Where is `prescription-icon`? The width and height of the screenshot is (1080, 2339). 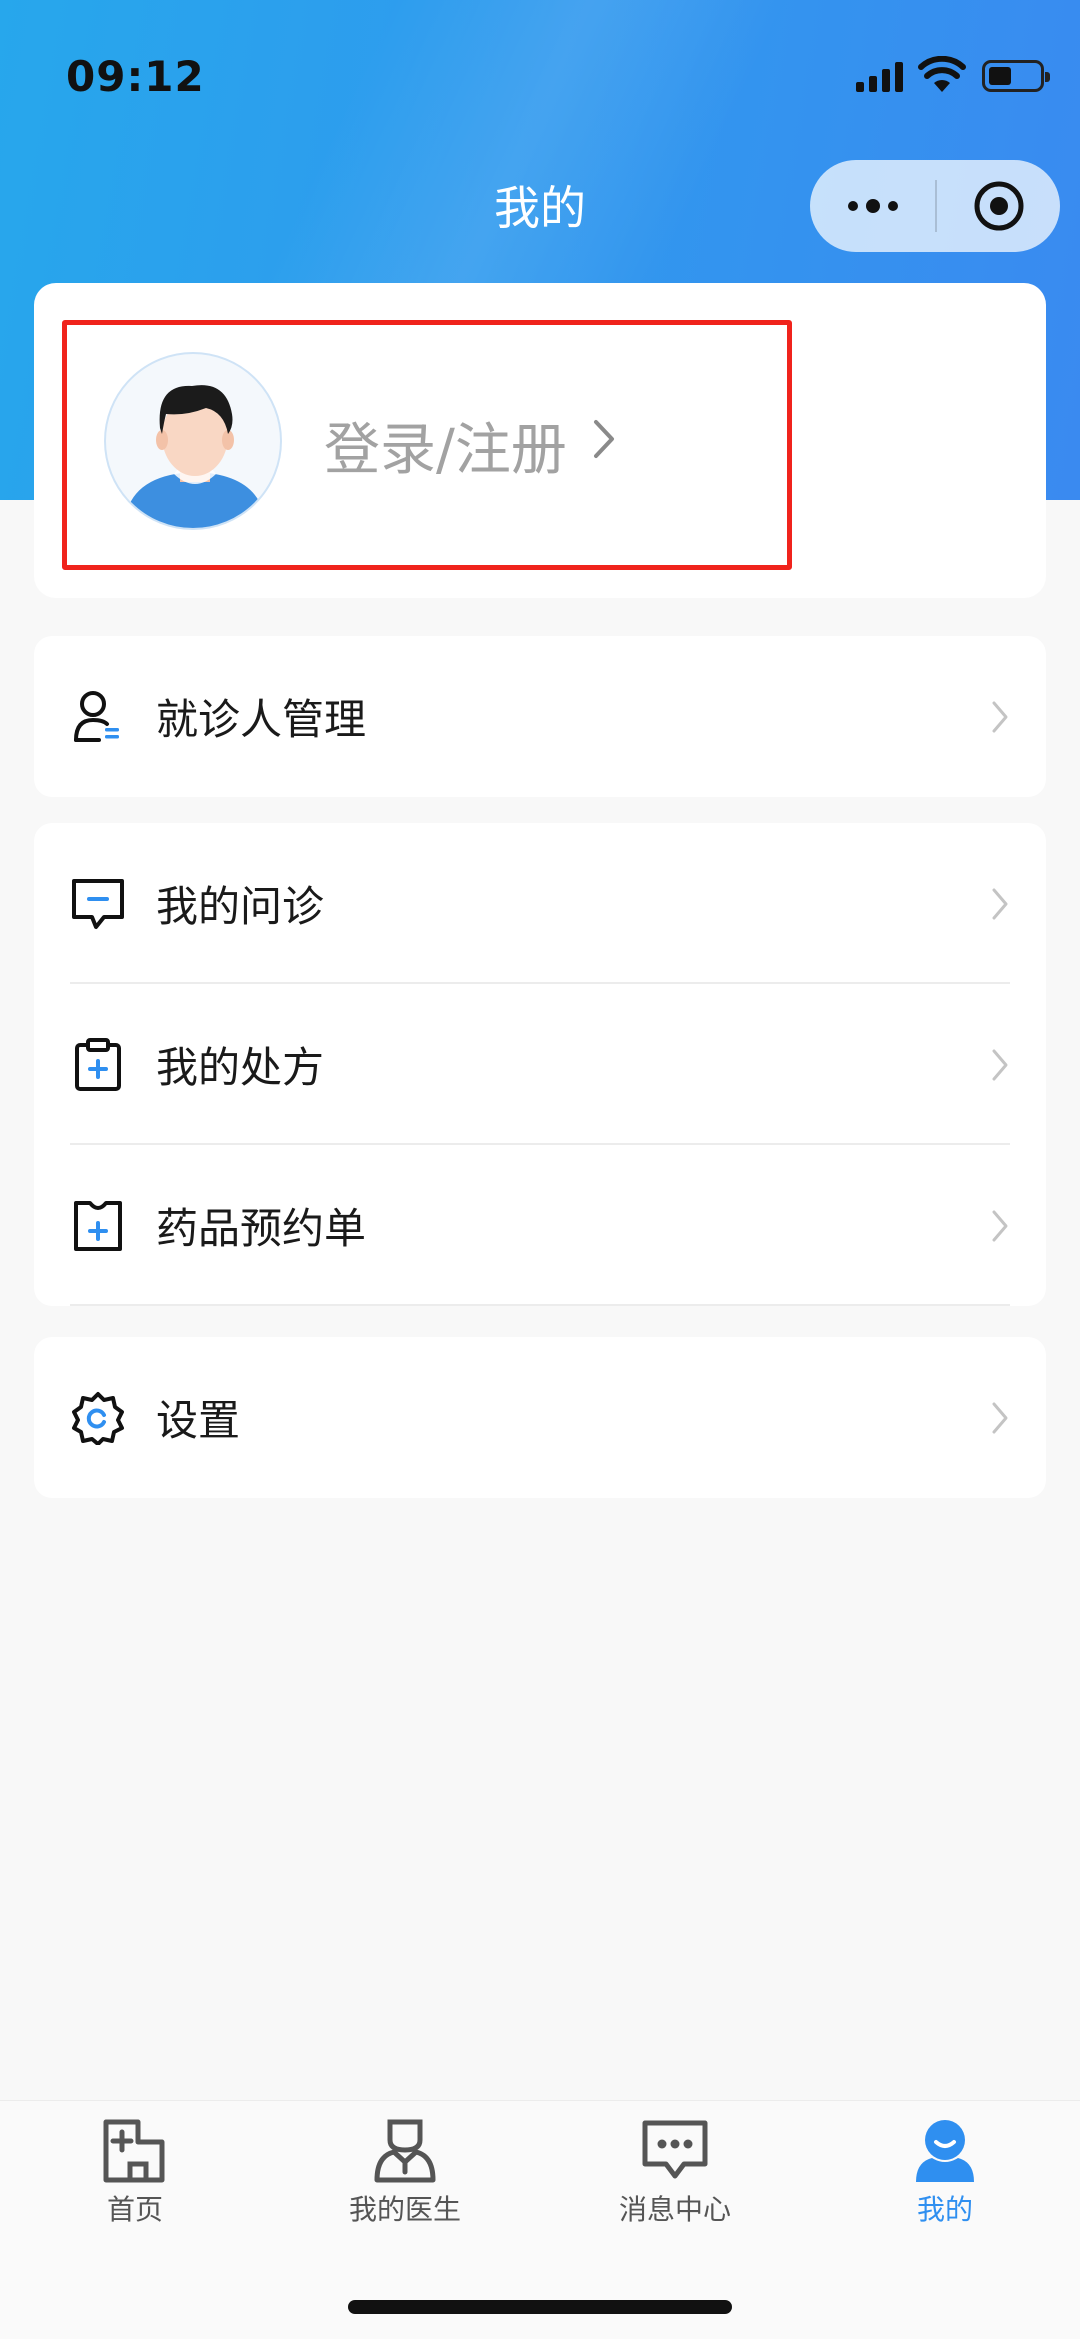 prescription-icon is located at coordinates (98, 1065).